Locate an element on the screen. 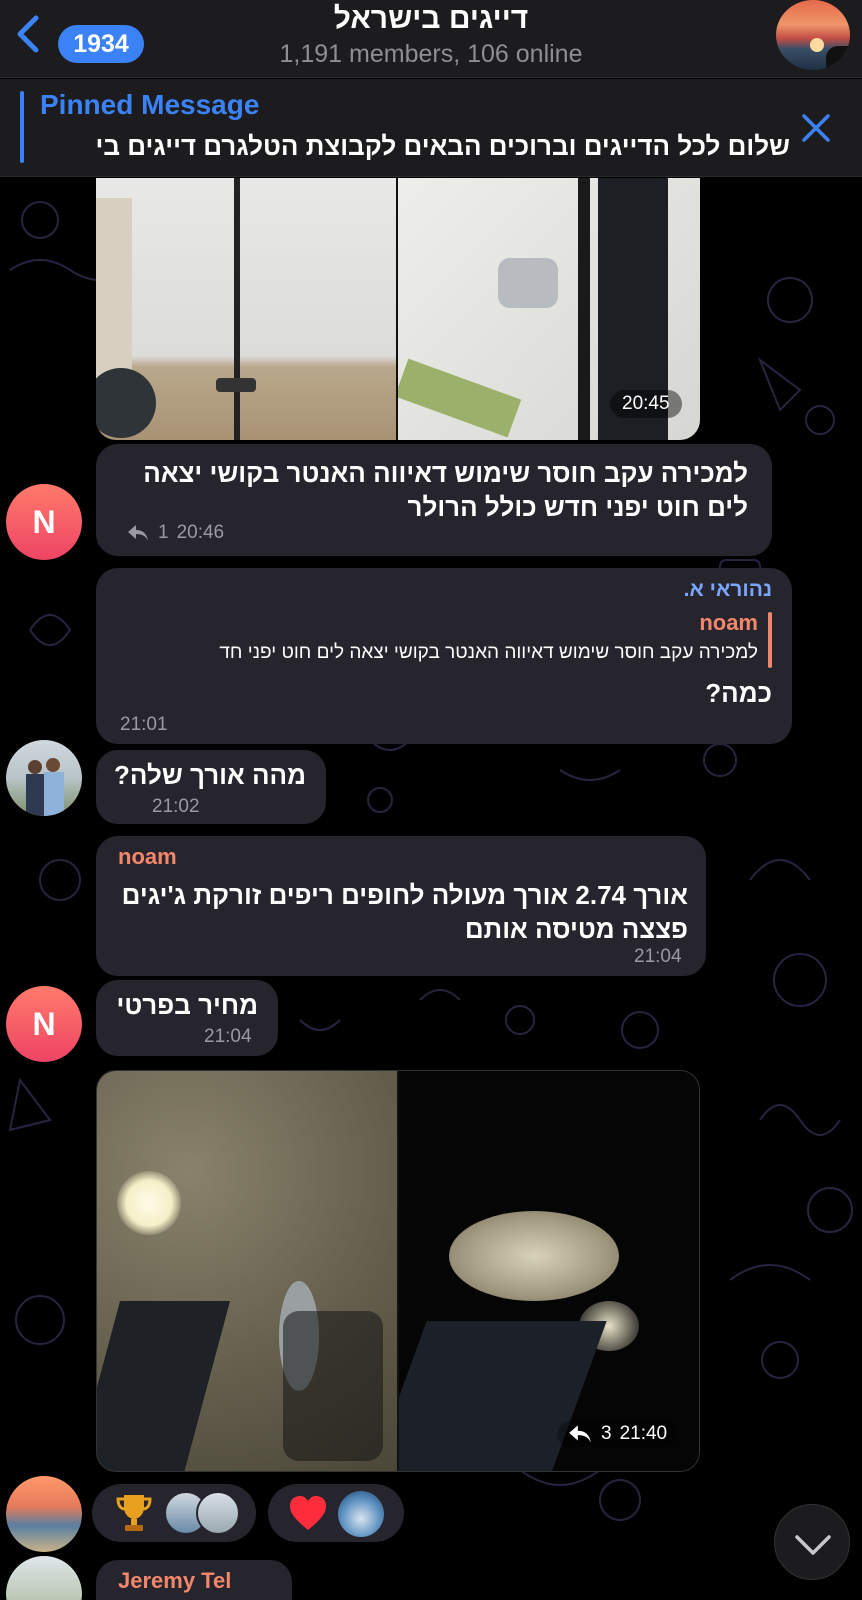  trophy-icon is located at coordinates (134, 1513).